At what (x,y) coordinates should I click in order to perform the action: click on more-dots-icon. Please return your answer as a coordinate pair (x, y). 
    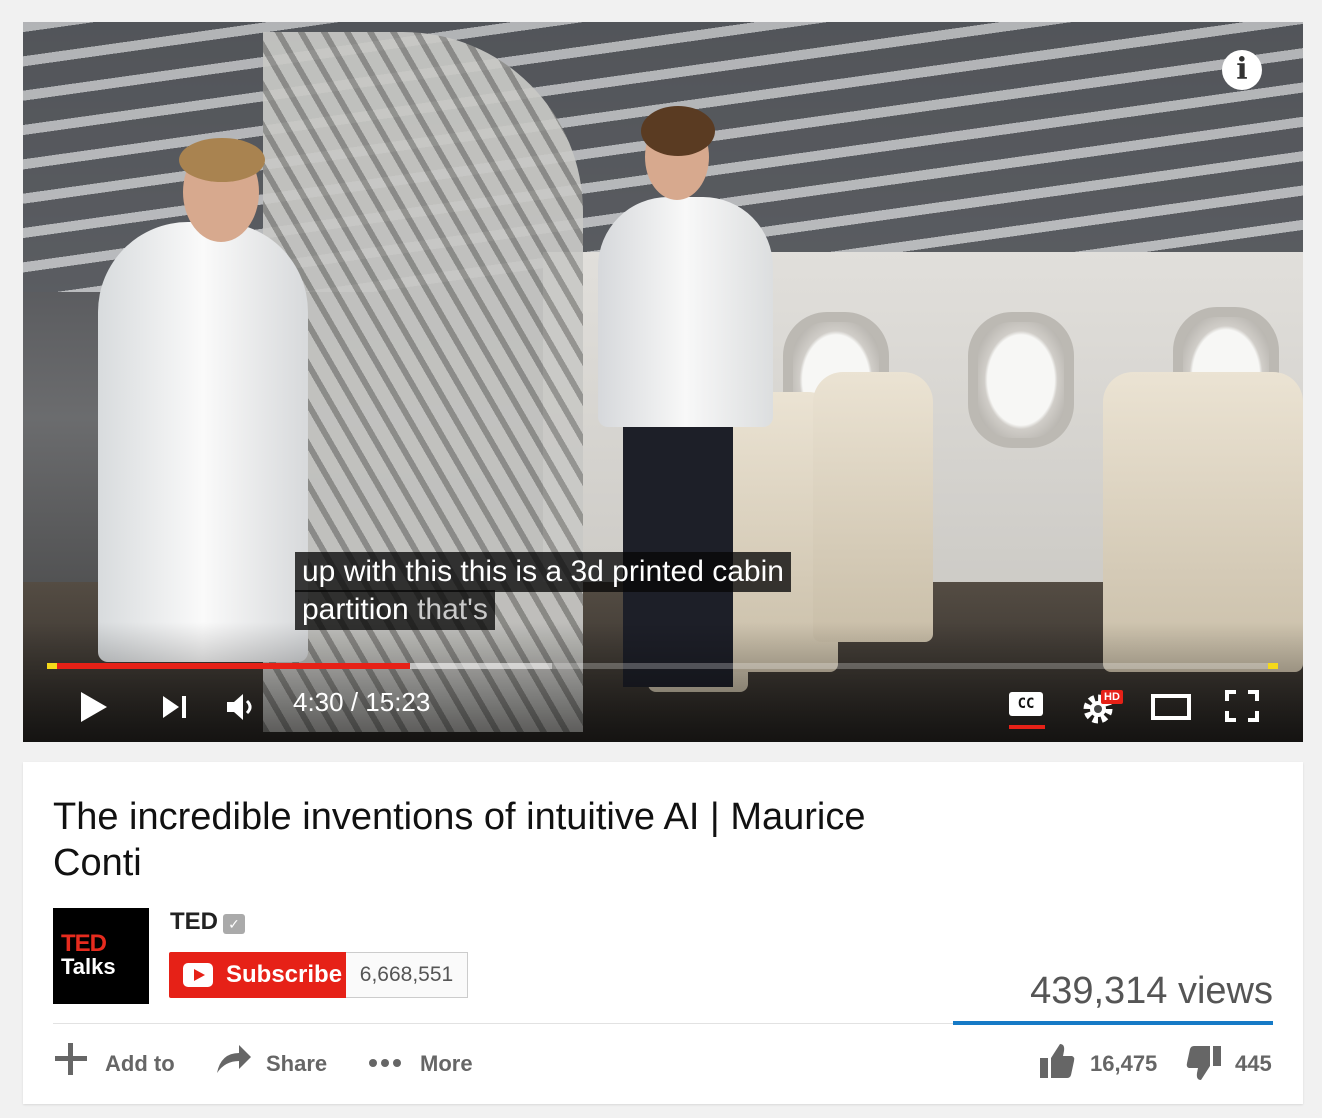
    Looking at the image, I should click on (385, 1063).